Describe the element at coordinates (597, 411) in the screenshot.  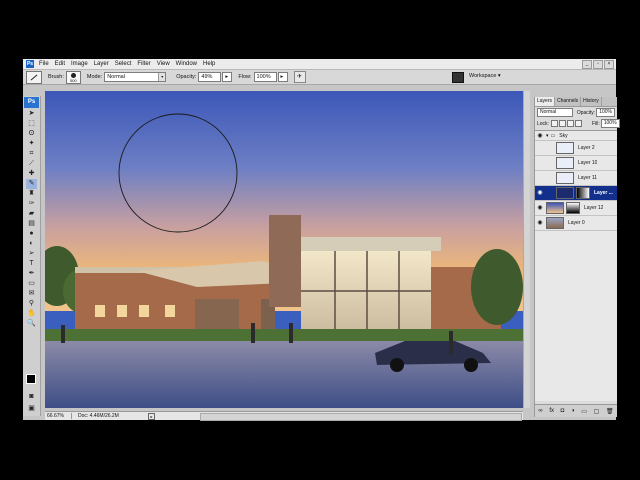
I see `new-layer-icon: ▢` at that location.